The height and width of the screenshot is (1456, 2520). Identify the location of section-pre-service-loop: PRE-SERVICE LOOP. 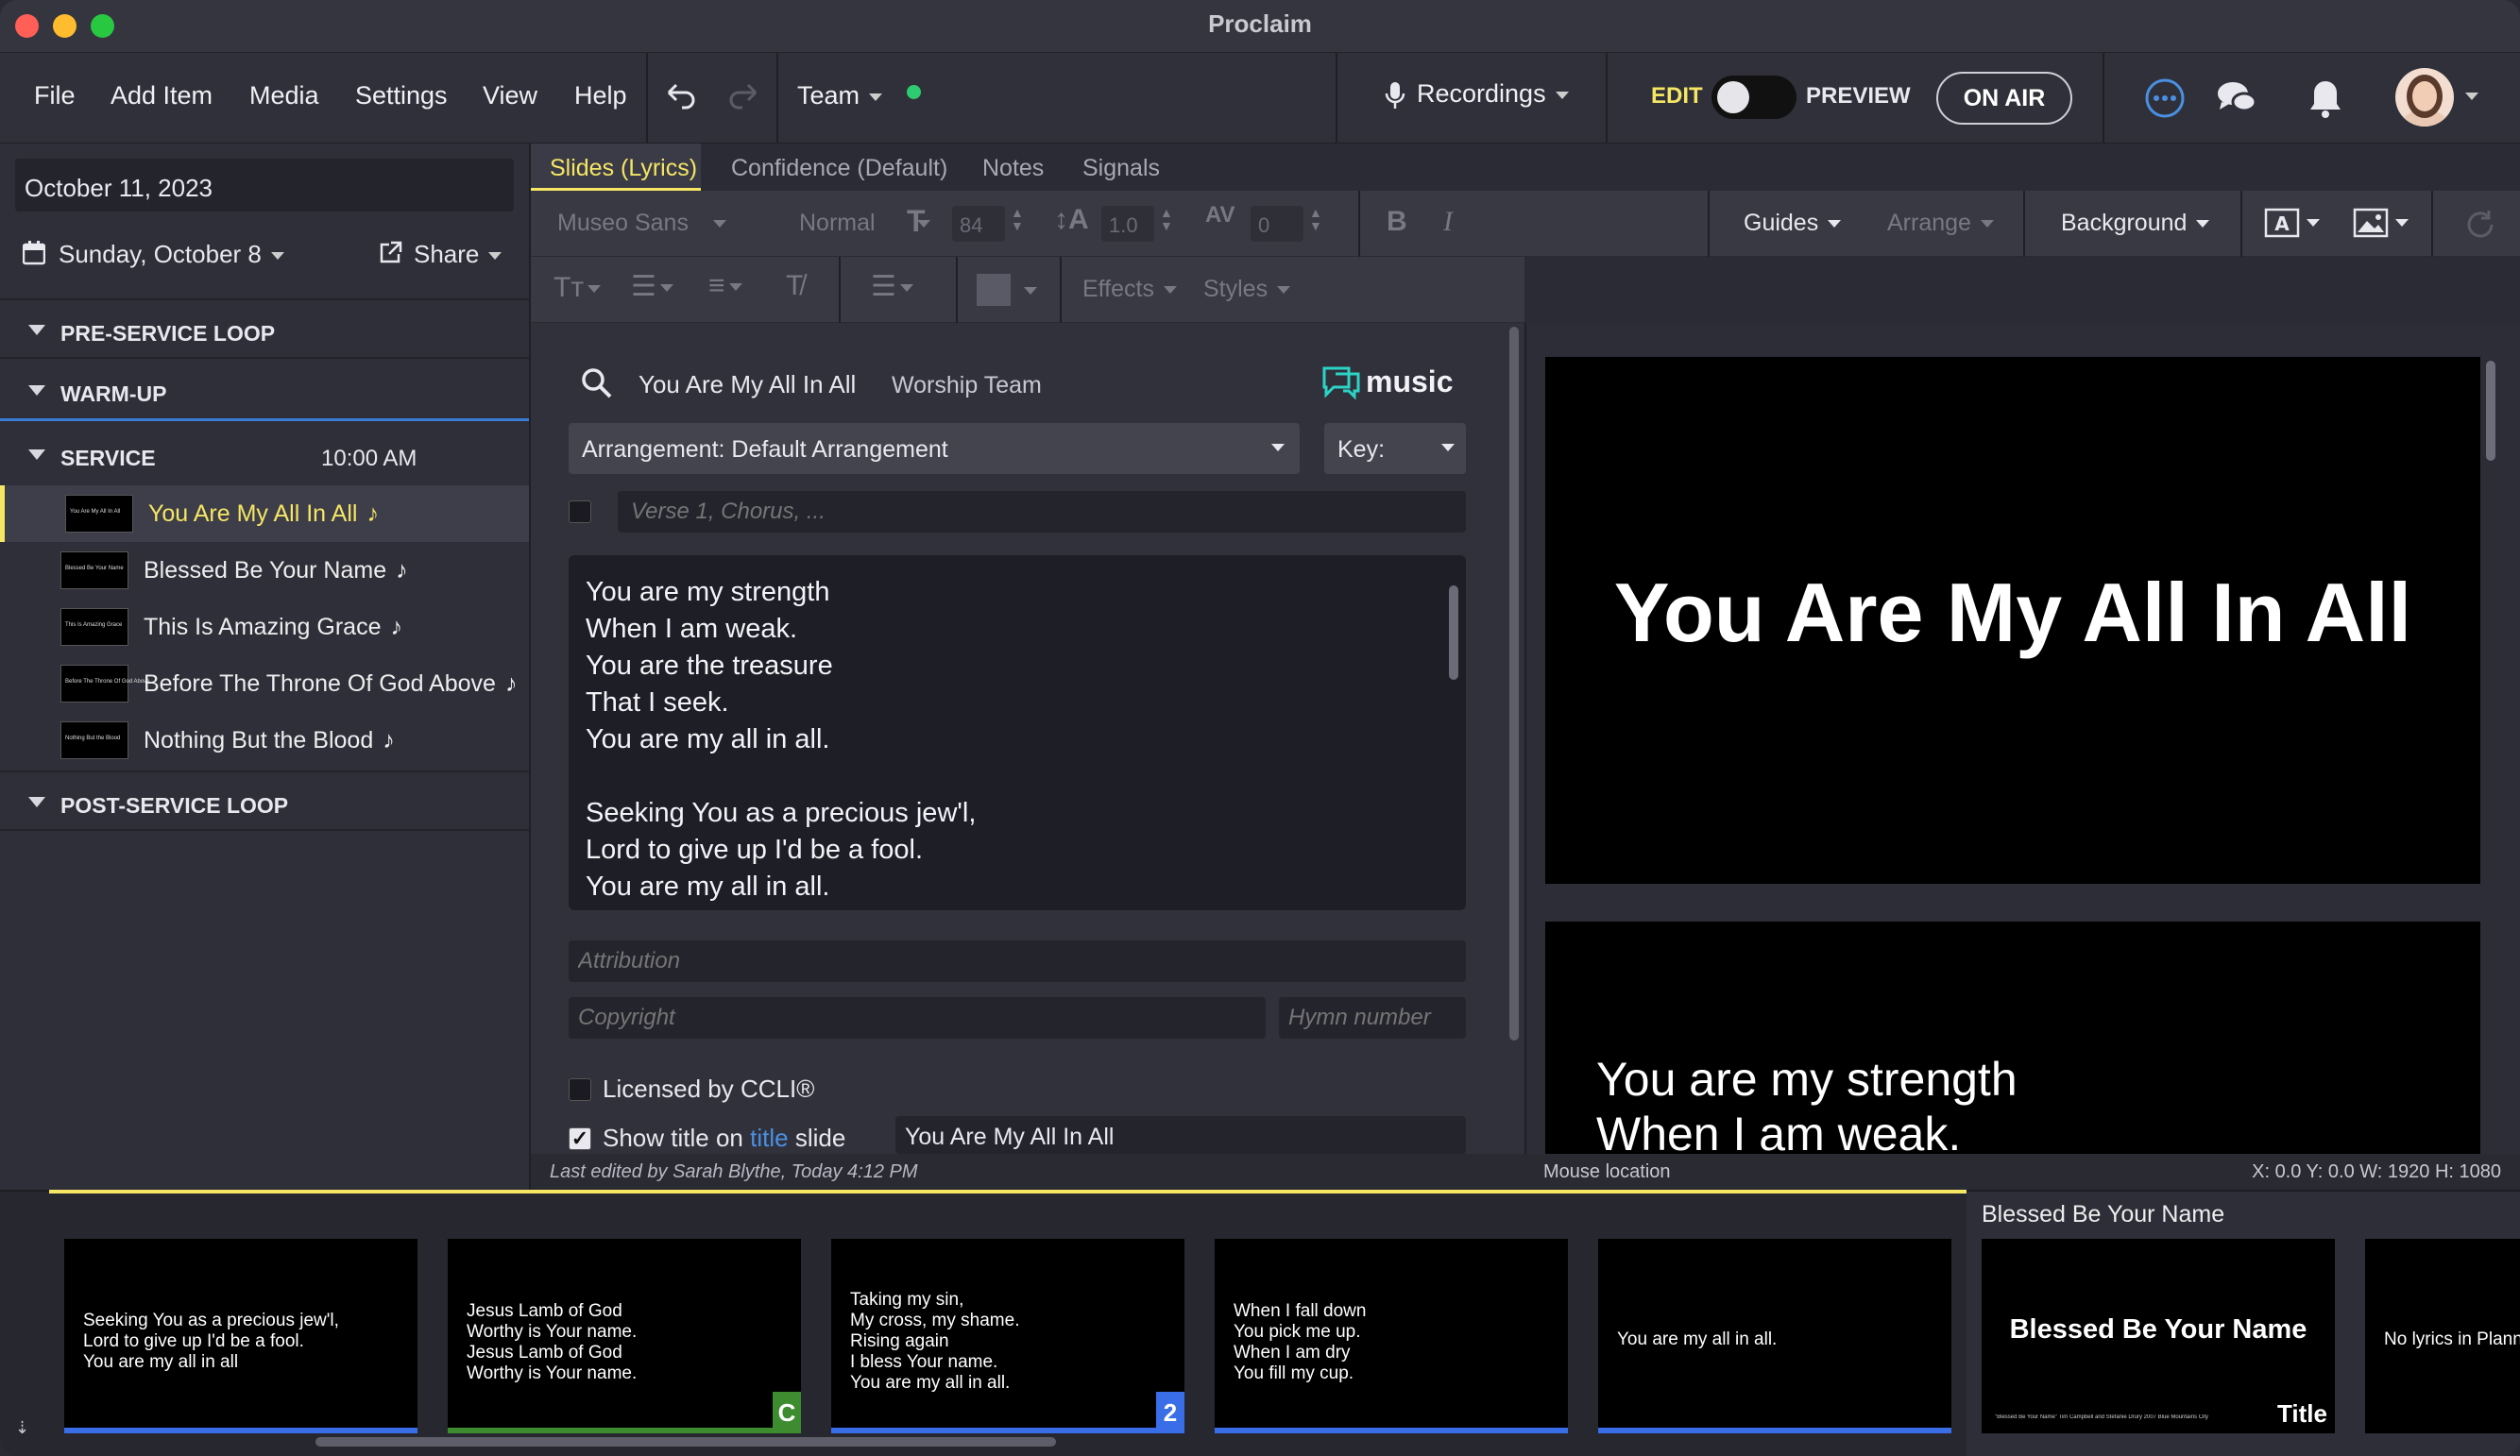
(264, 328).